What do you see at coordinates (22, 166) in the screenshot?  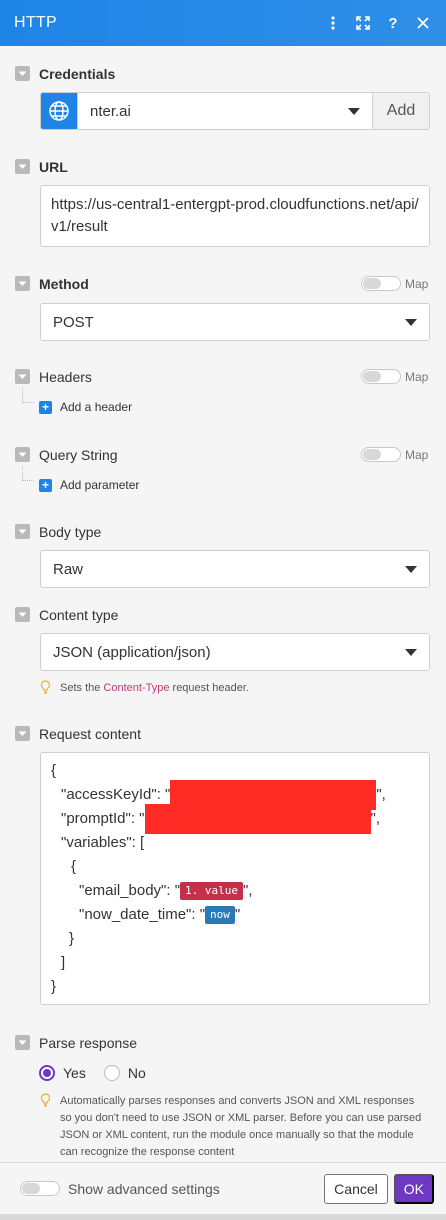 I see `url-collapse-toggle` at bounding box center [22, 166].